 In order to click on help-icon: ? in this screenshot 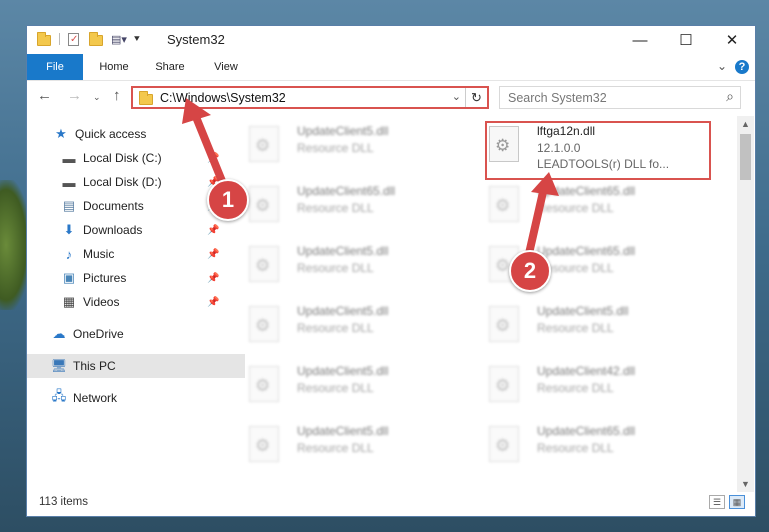, I will do `click(742, 67)`.